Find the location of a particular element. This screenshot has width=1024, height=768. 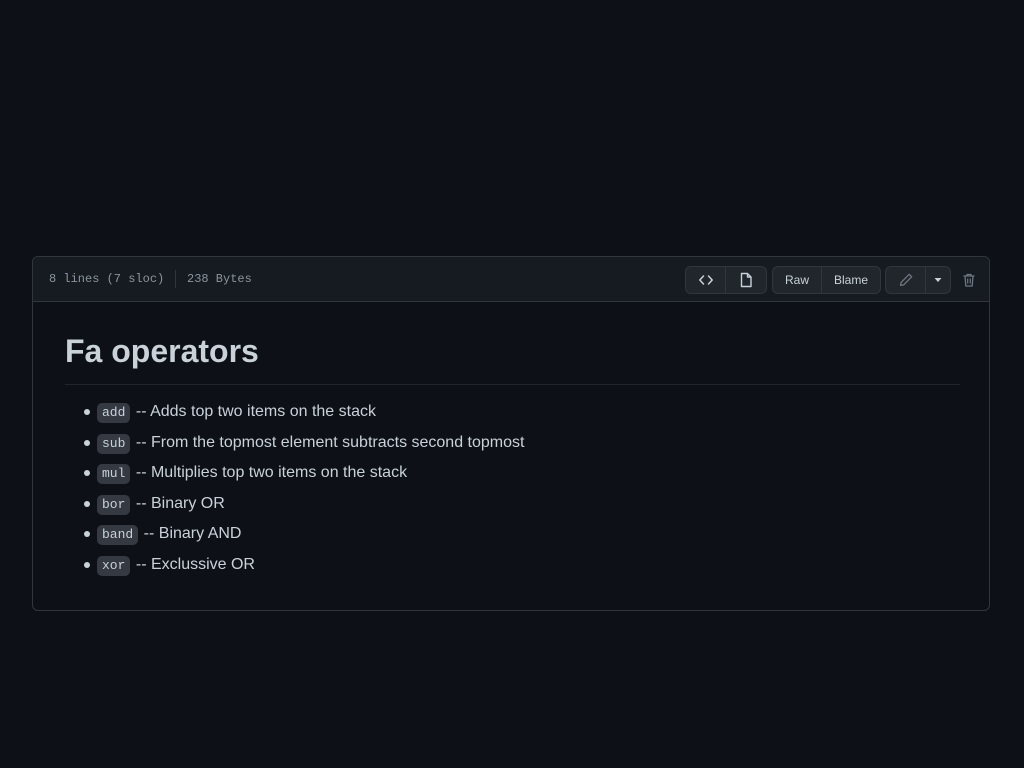

operator-code: bor is located at coordinates (114, 504).